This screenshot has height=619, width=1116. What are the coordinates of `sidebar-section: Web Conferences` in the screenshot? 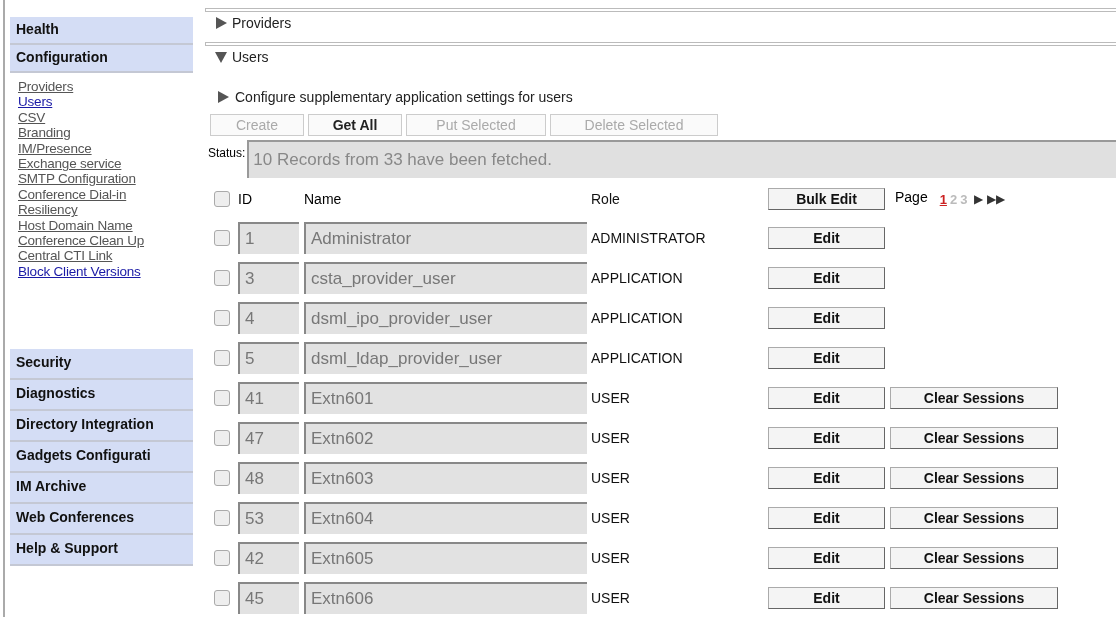 It's located at (101, 520).